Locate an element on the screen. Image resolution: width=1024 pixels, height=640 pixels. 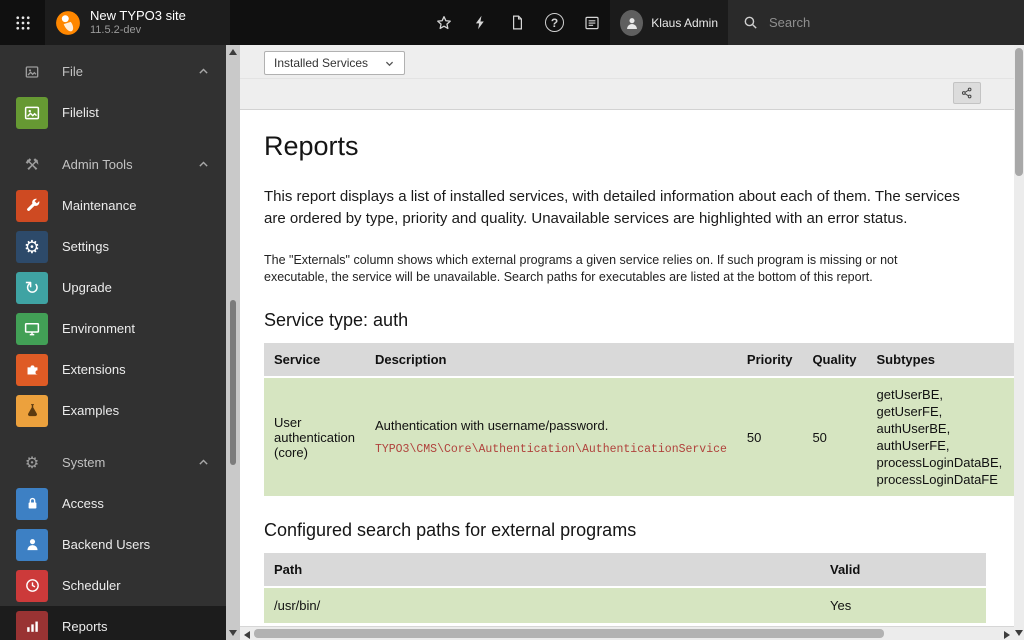
bookmark-icon is located at coordinates (443, 22).